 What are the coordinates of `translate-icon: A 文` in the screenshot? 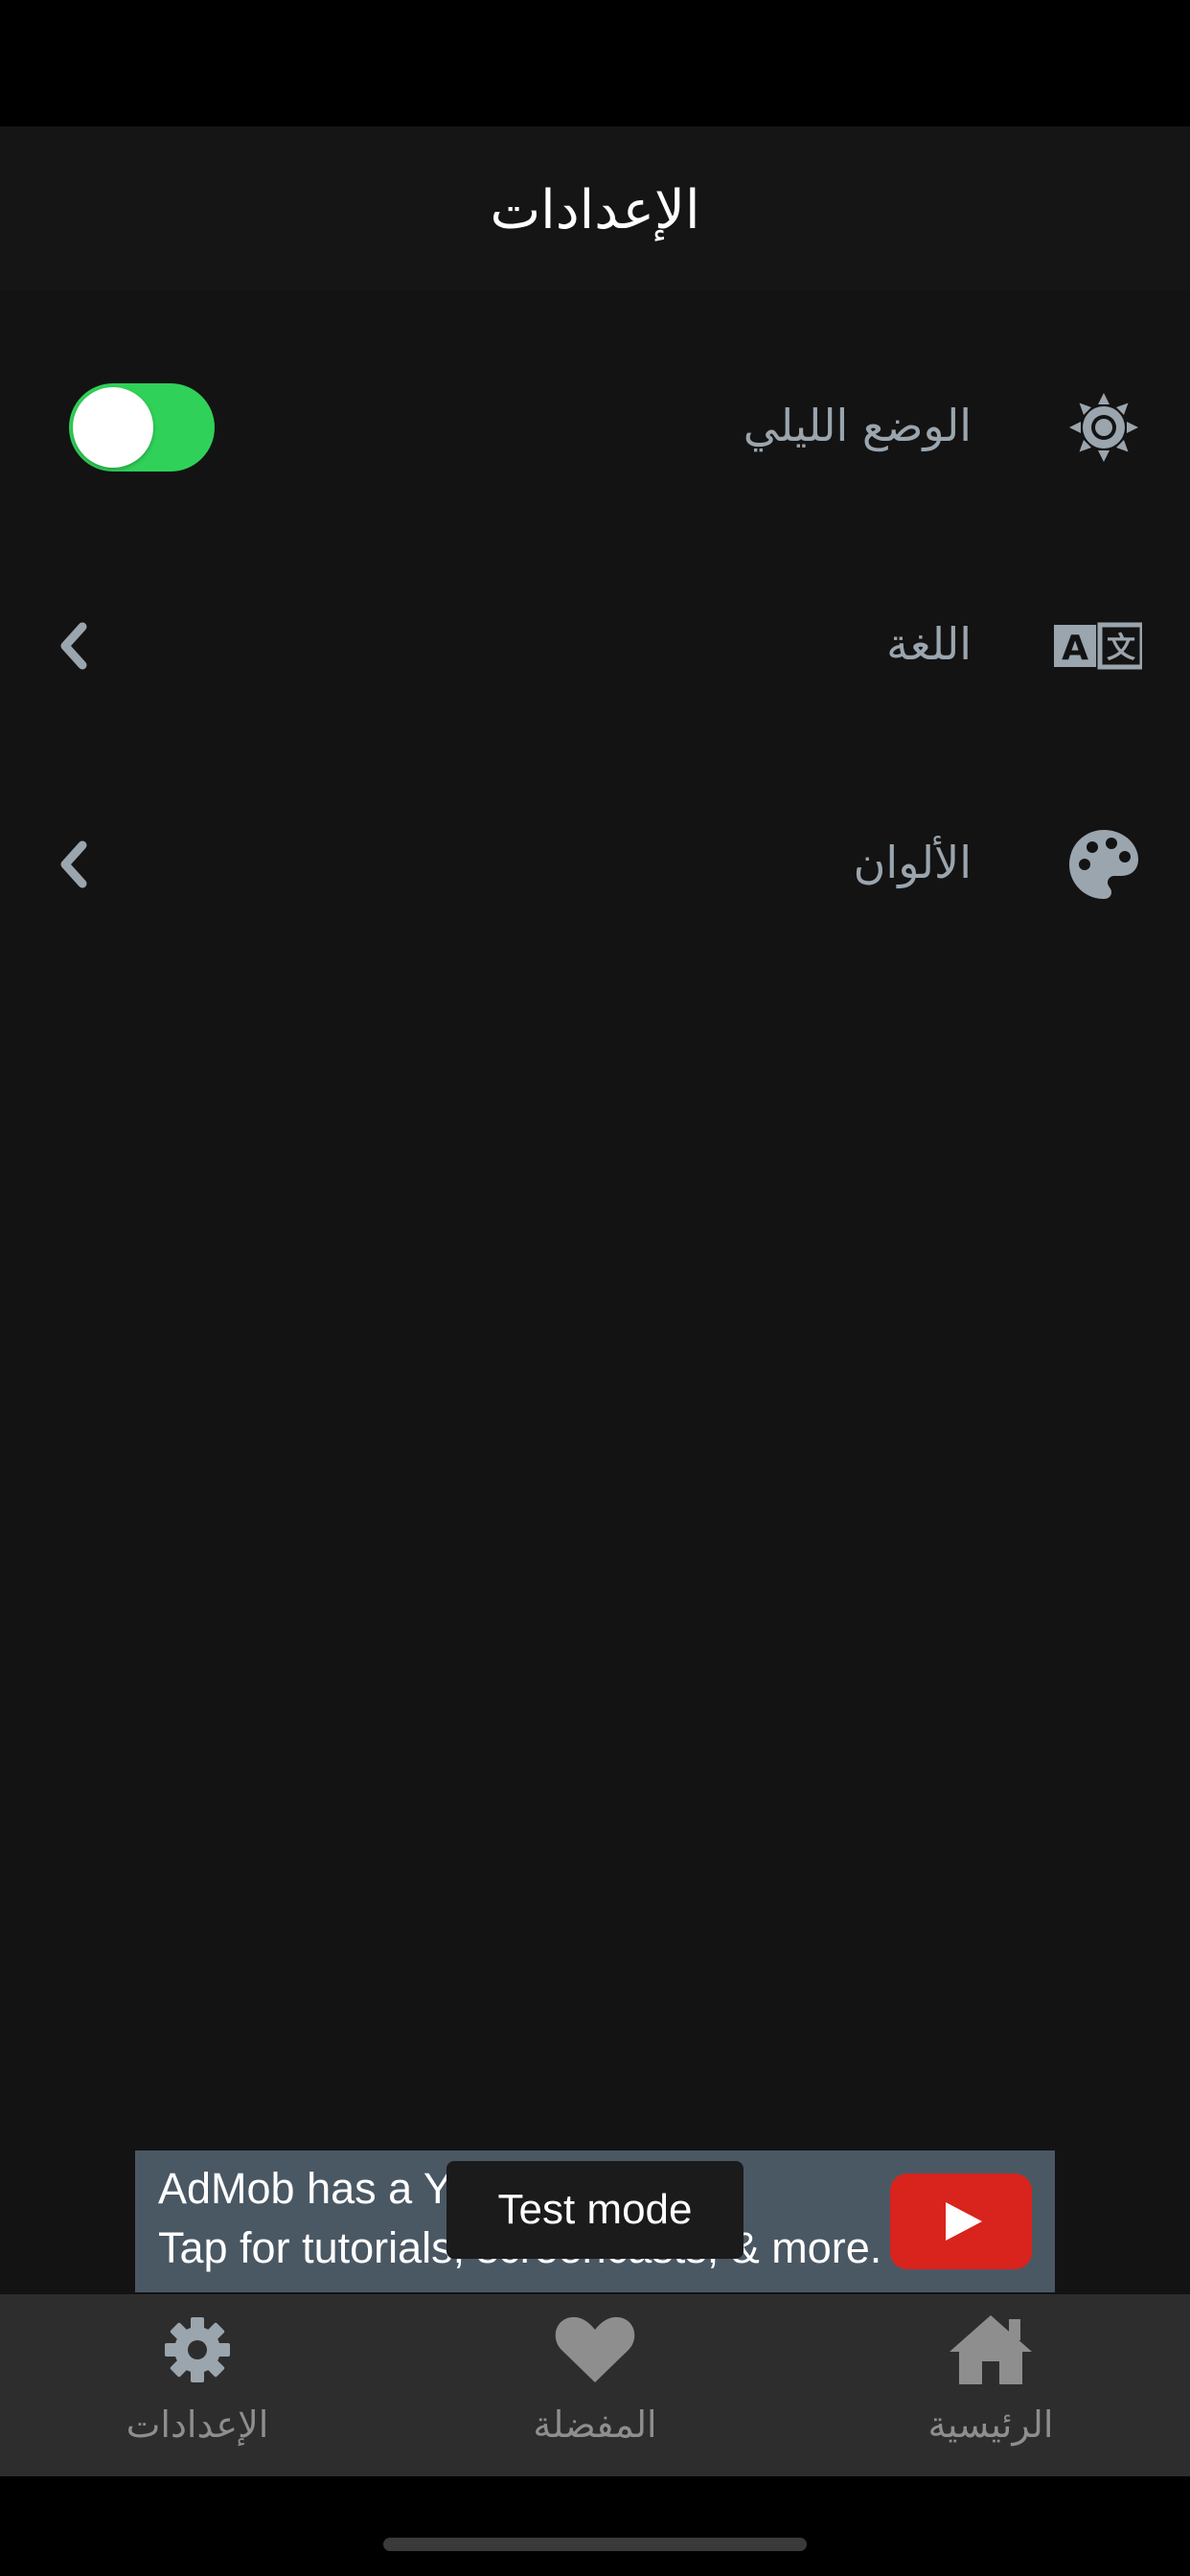 It's located at (1098, 646).